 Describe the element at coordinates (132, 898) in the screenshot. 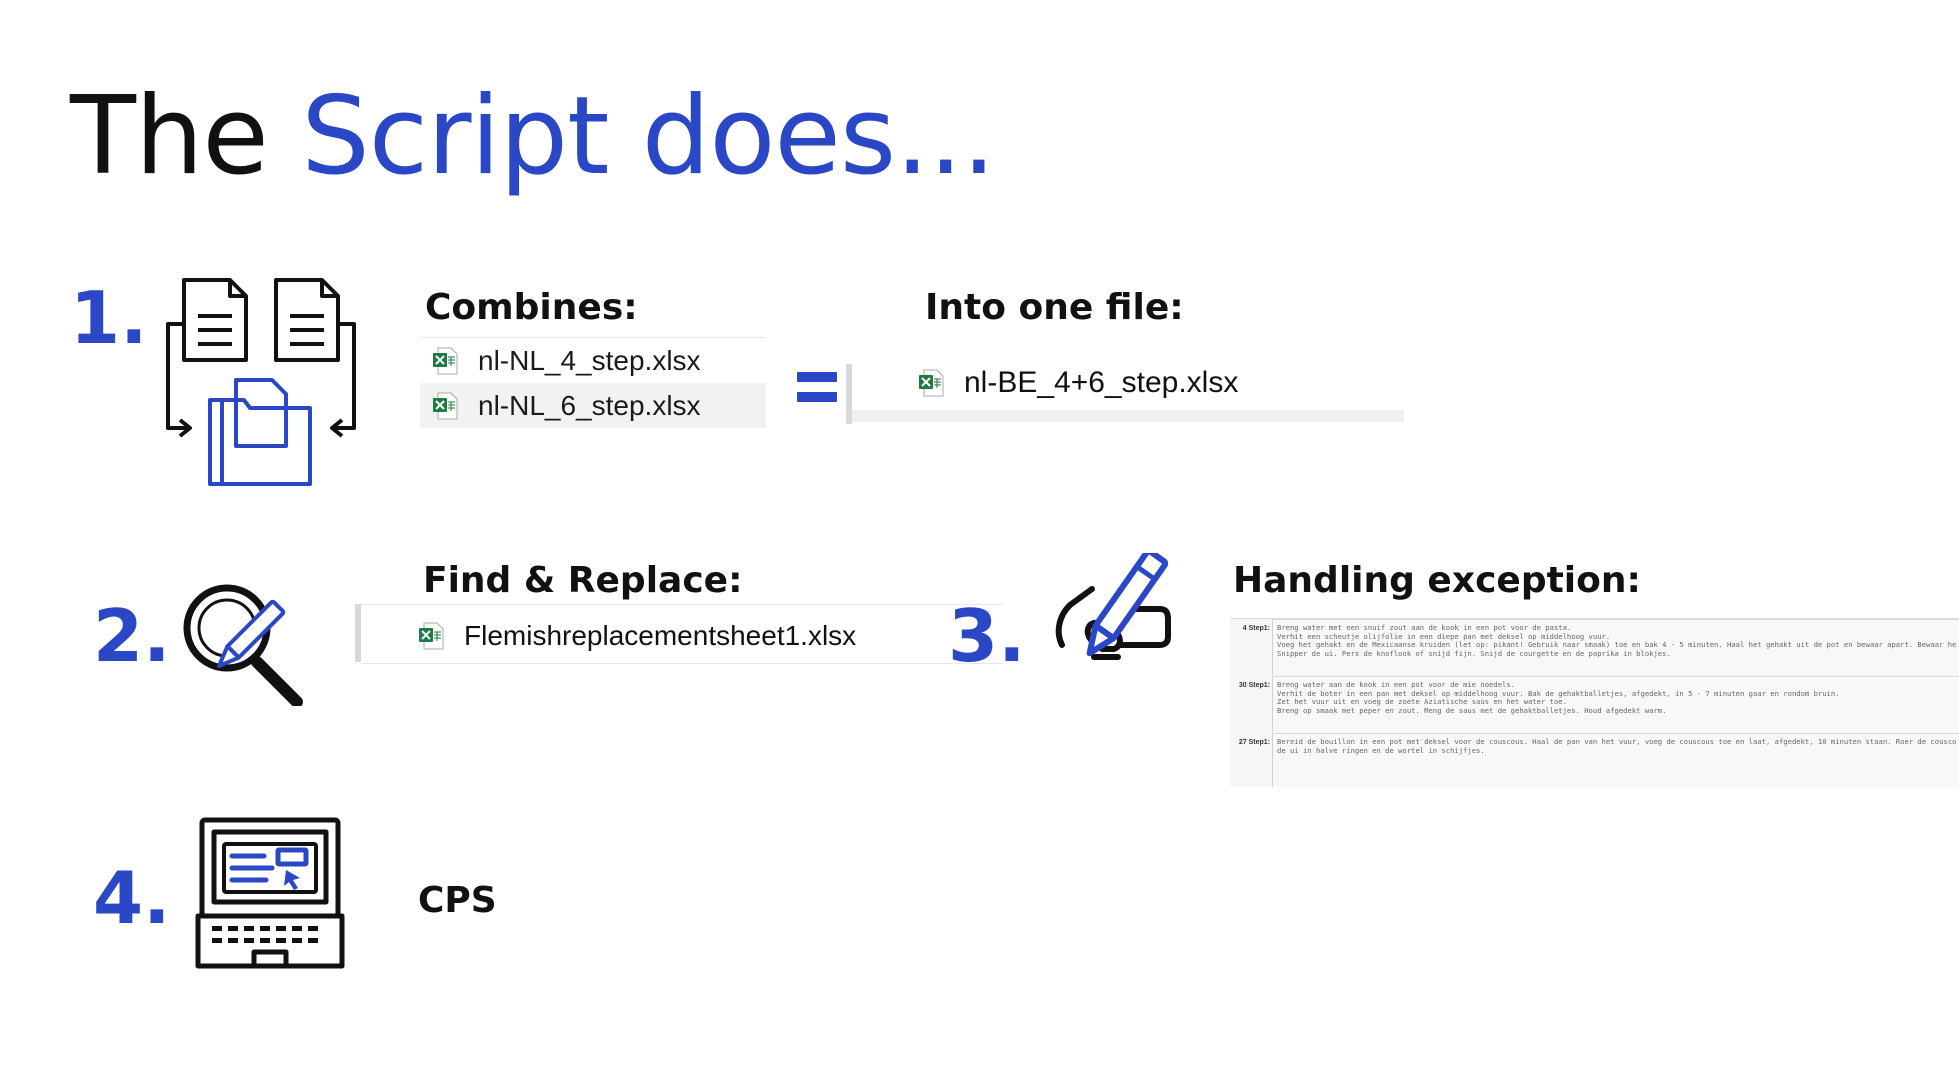

I see `step-4-number: 4.` at that location.